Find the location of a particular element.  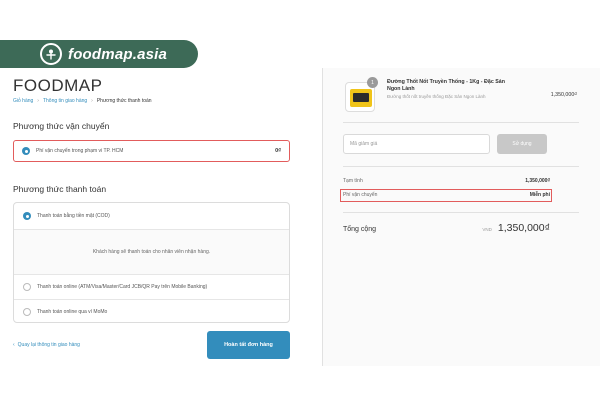

total-value: 1,350,000₫ is located at coordinates (523, 228).